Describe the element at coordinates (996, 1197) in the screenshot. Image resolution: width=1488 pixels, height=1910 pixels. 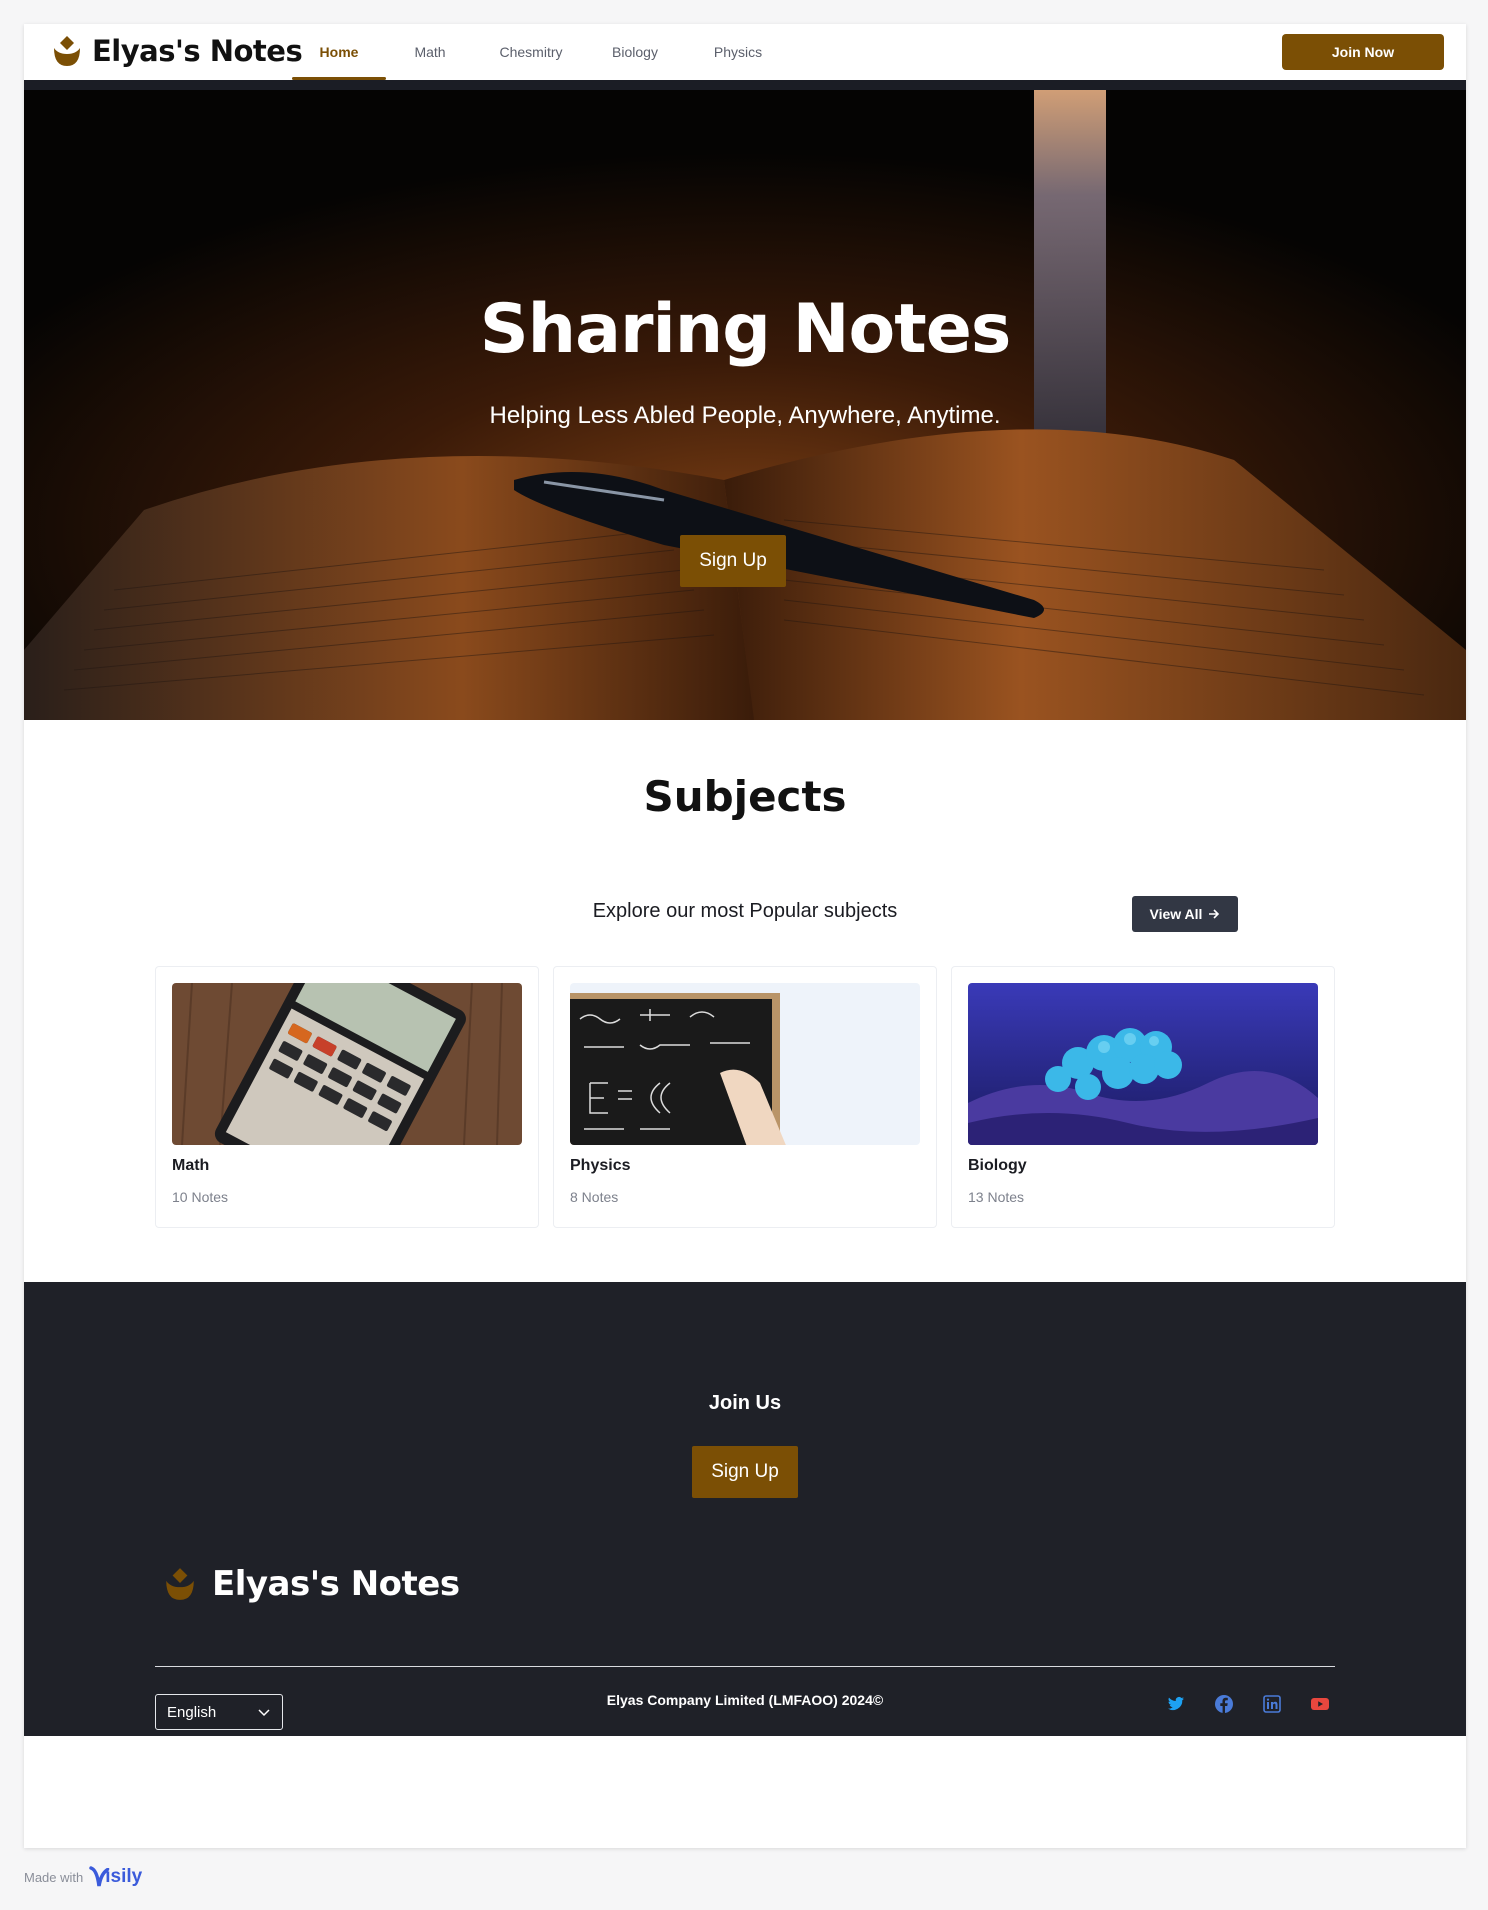
I see `card-note-count: 13 Notes` at that location.